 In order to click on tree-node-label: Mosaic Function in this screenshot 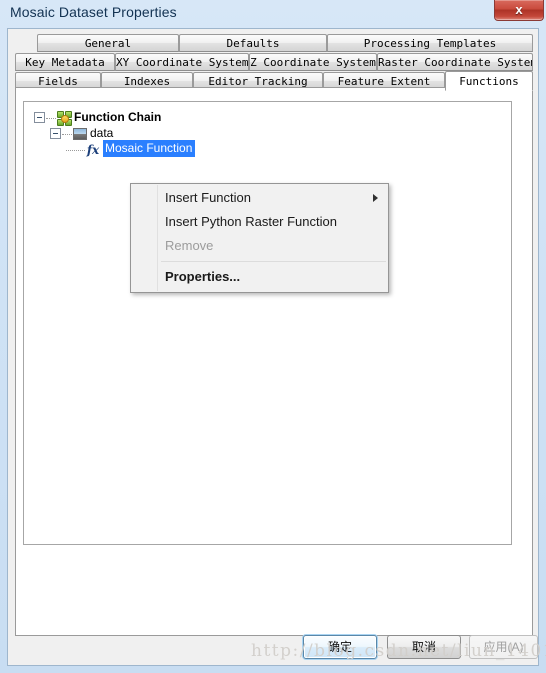, I will do `click(149, 149)`.